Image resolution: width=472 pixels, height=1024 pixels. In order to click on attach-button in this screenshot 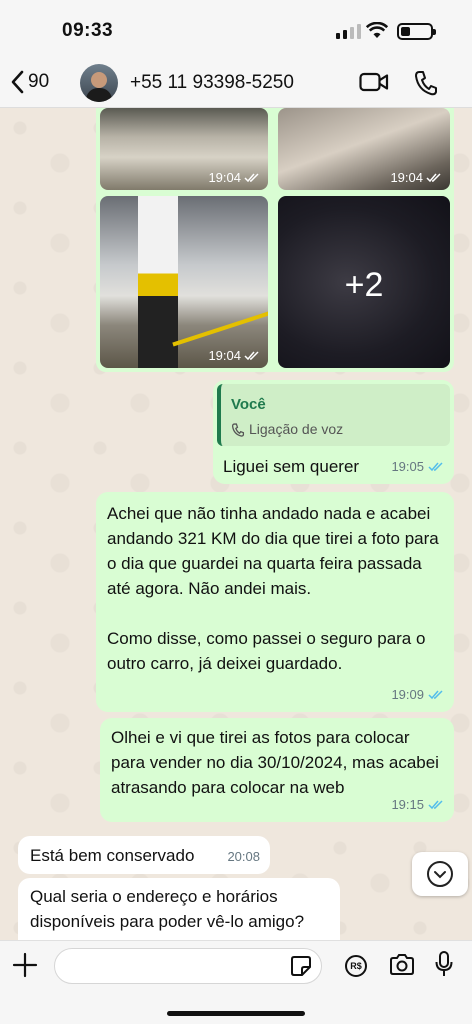, I will do `click(25, 965)`.